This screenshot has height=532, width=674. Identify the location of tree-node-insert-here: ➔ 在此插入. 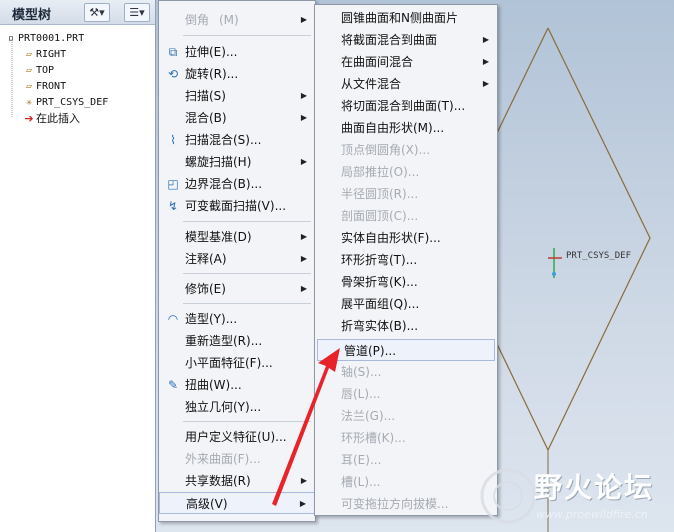
(51, 119).